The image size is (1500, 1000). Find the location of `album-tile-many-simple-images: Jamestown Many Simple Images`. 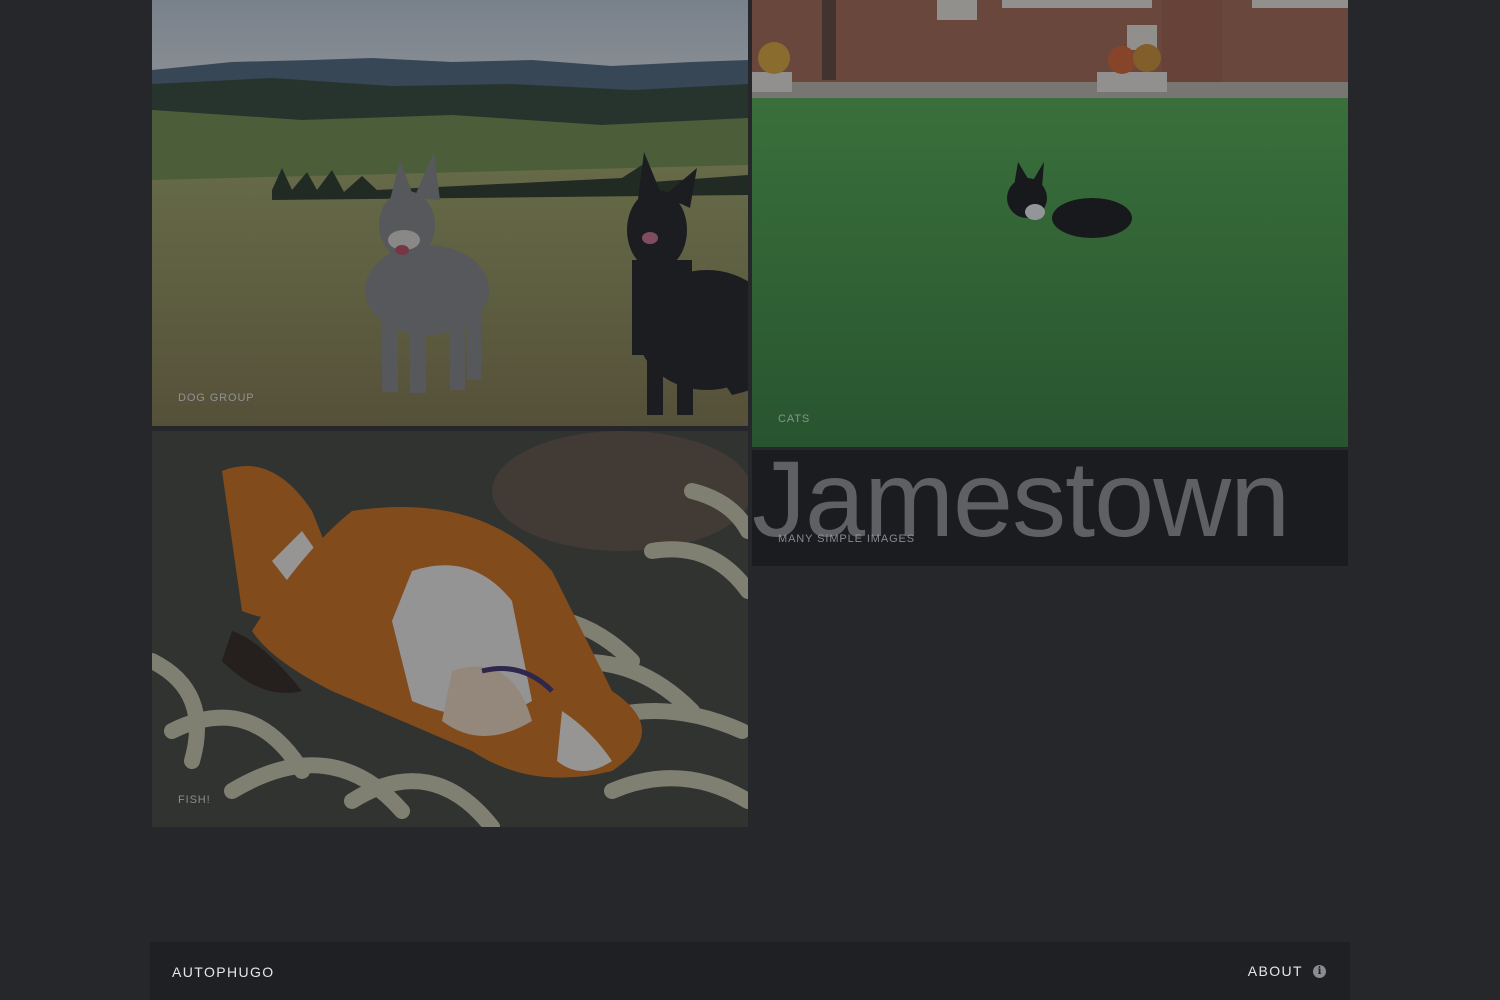

album-tile-many-simple-images: Jamestown Many Simple Images is located at coordinates (1050, 508).